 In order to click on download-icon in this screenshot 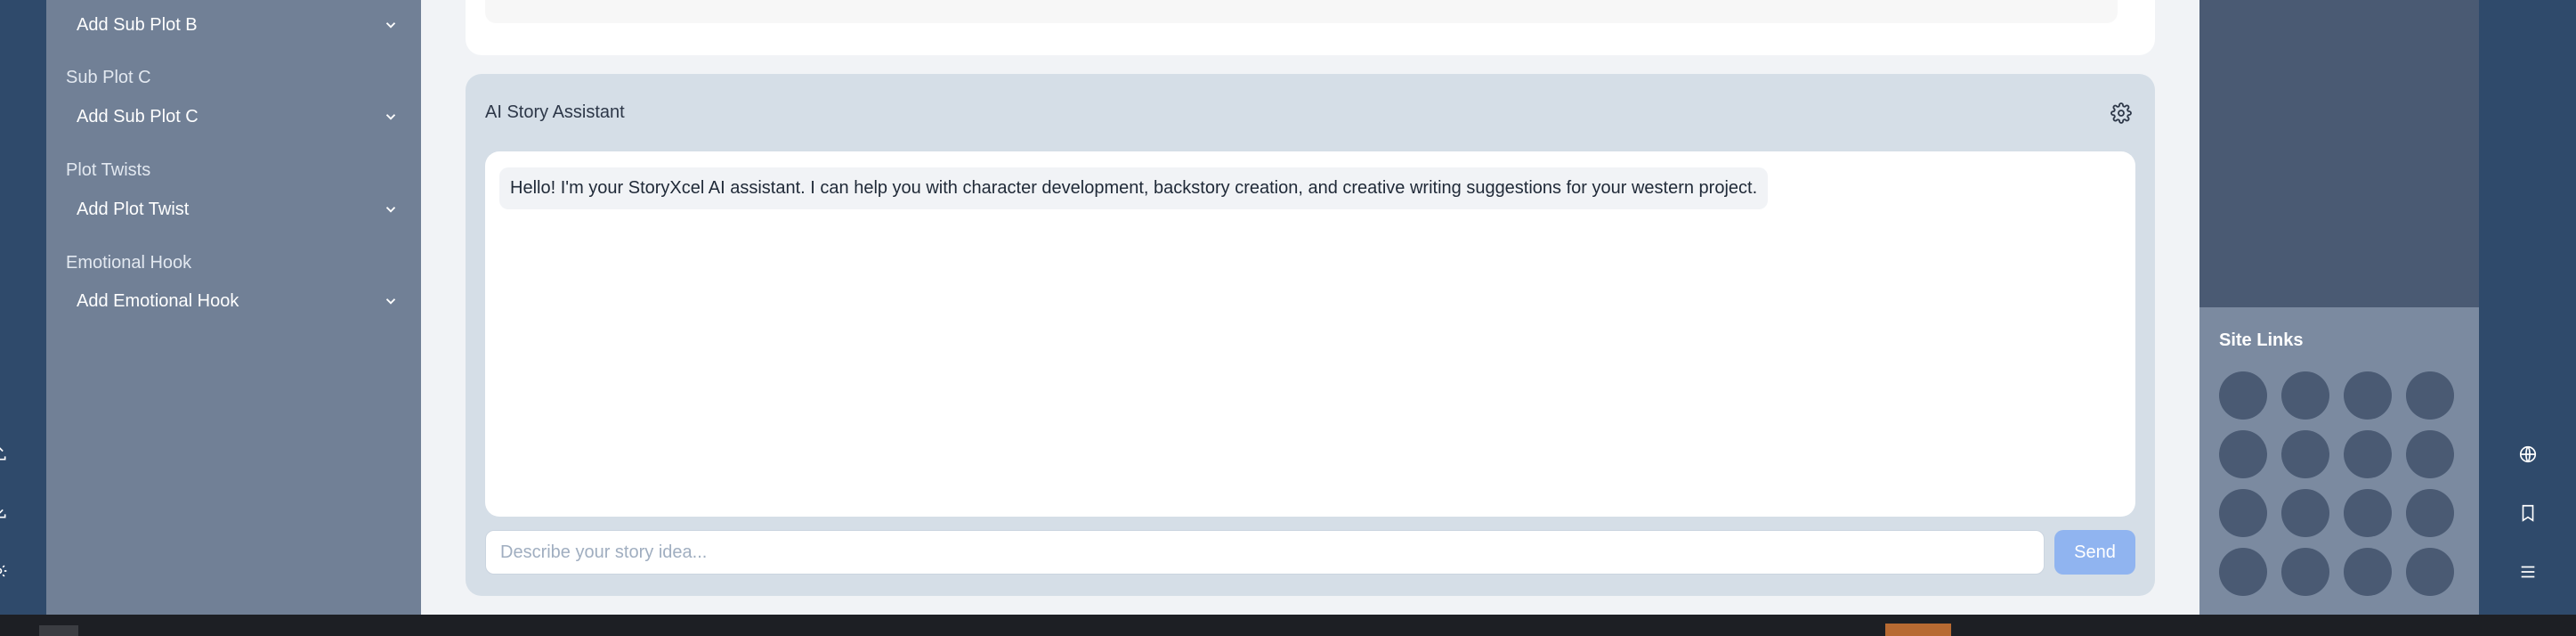, I will do `click(6, 511)`.